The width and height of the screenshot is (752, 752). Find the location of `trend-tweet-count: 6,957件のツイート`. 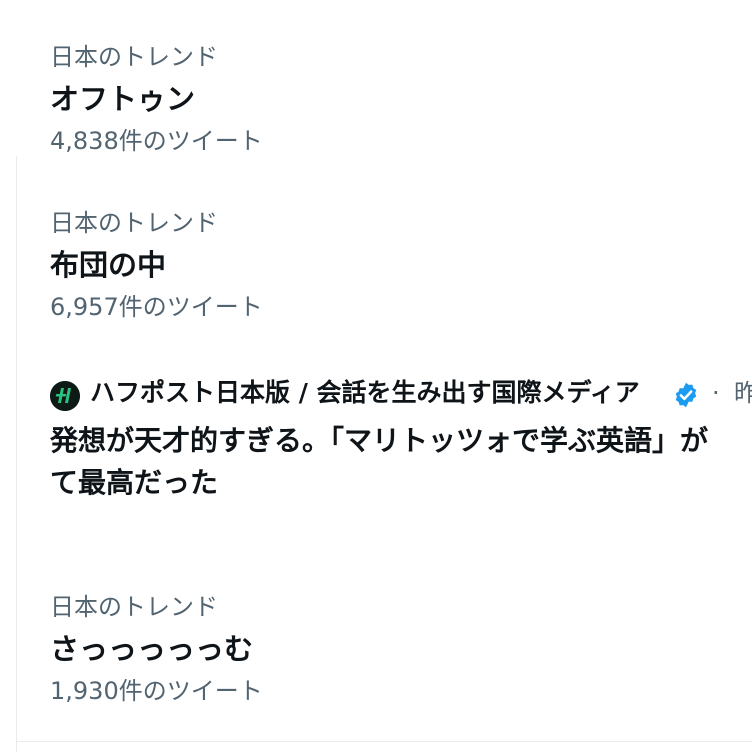

trend-tweet-count: 6,957件のツイート is located at coordinates (156, 307).